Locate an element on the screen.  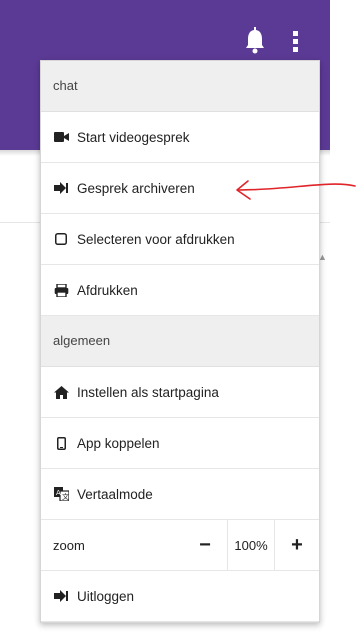
bell-icon is located at coordinates (255, 41).